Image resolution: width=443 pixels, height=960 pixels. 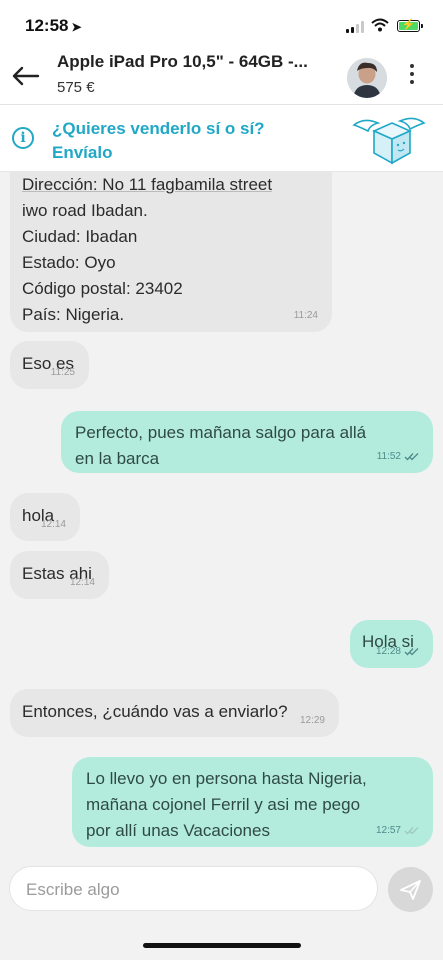 I want to click on location-arrow-icon: ➤, so click(x=76, y=27).